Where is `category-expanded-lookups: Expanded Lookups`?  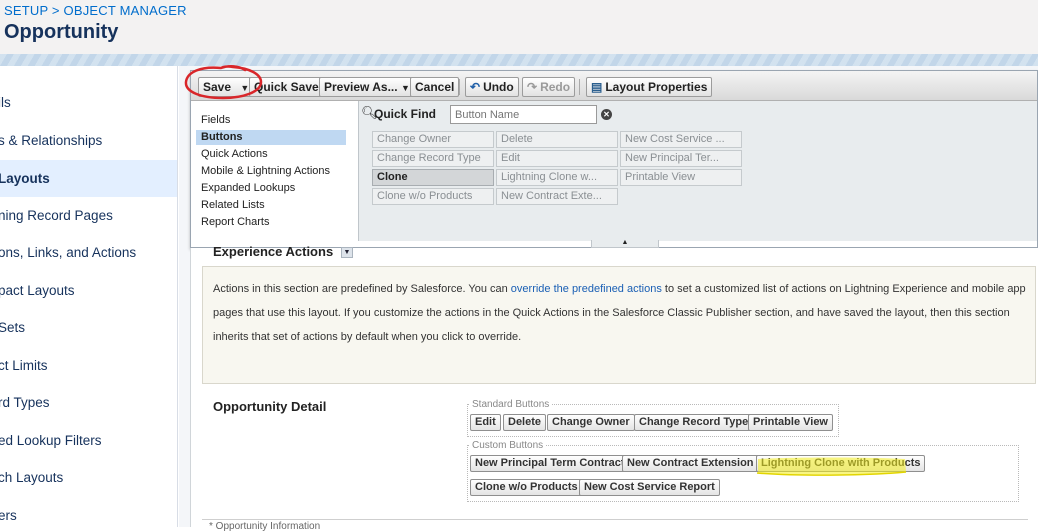 category-expanded-lookups: Expanded Lookups is located at coordinates (271, 188).